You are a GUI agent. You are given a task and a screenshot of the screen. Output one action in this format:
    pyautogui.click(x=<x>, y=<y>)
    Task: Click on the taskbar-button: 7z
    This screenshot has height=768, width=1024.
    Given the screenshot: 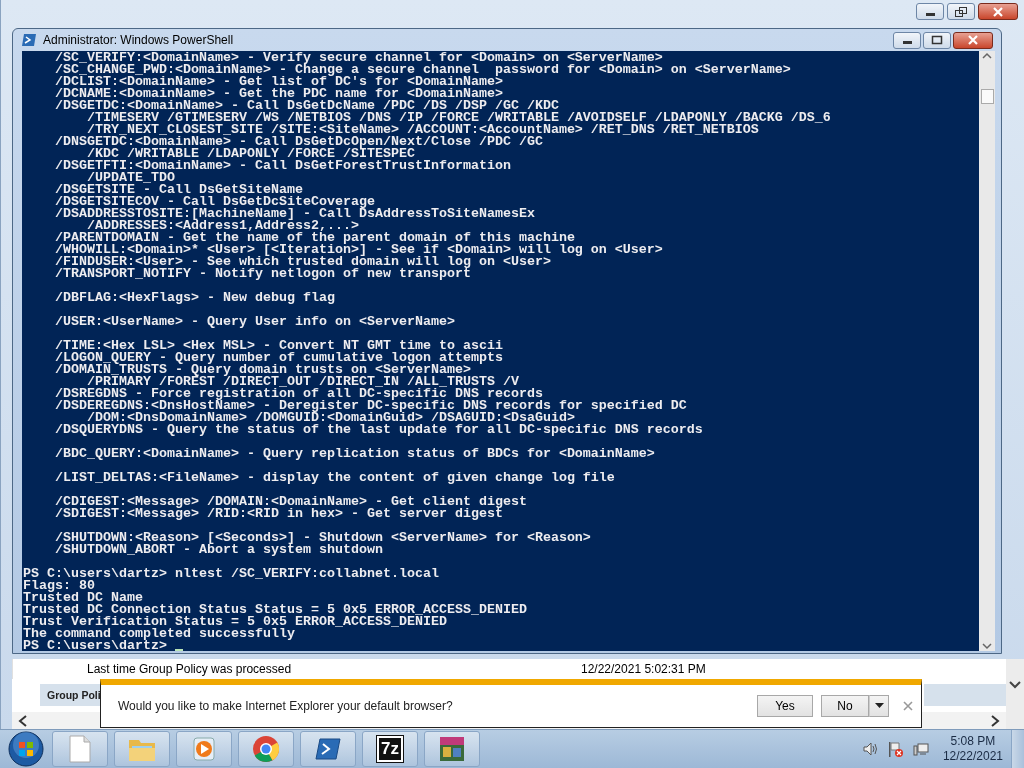 What is the action you would take?
    pyautogui.click(x=390, y=749)
    